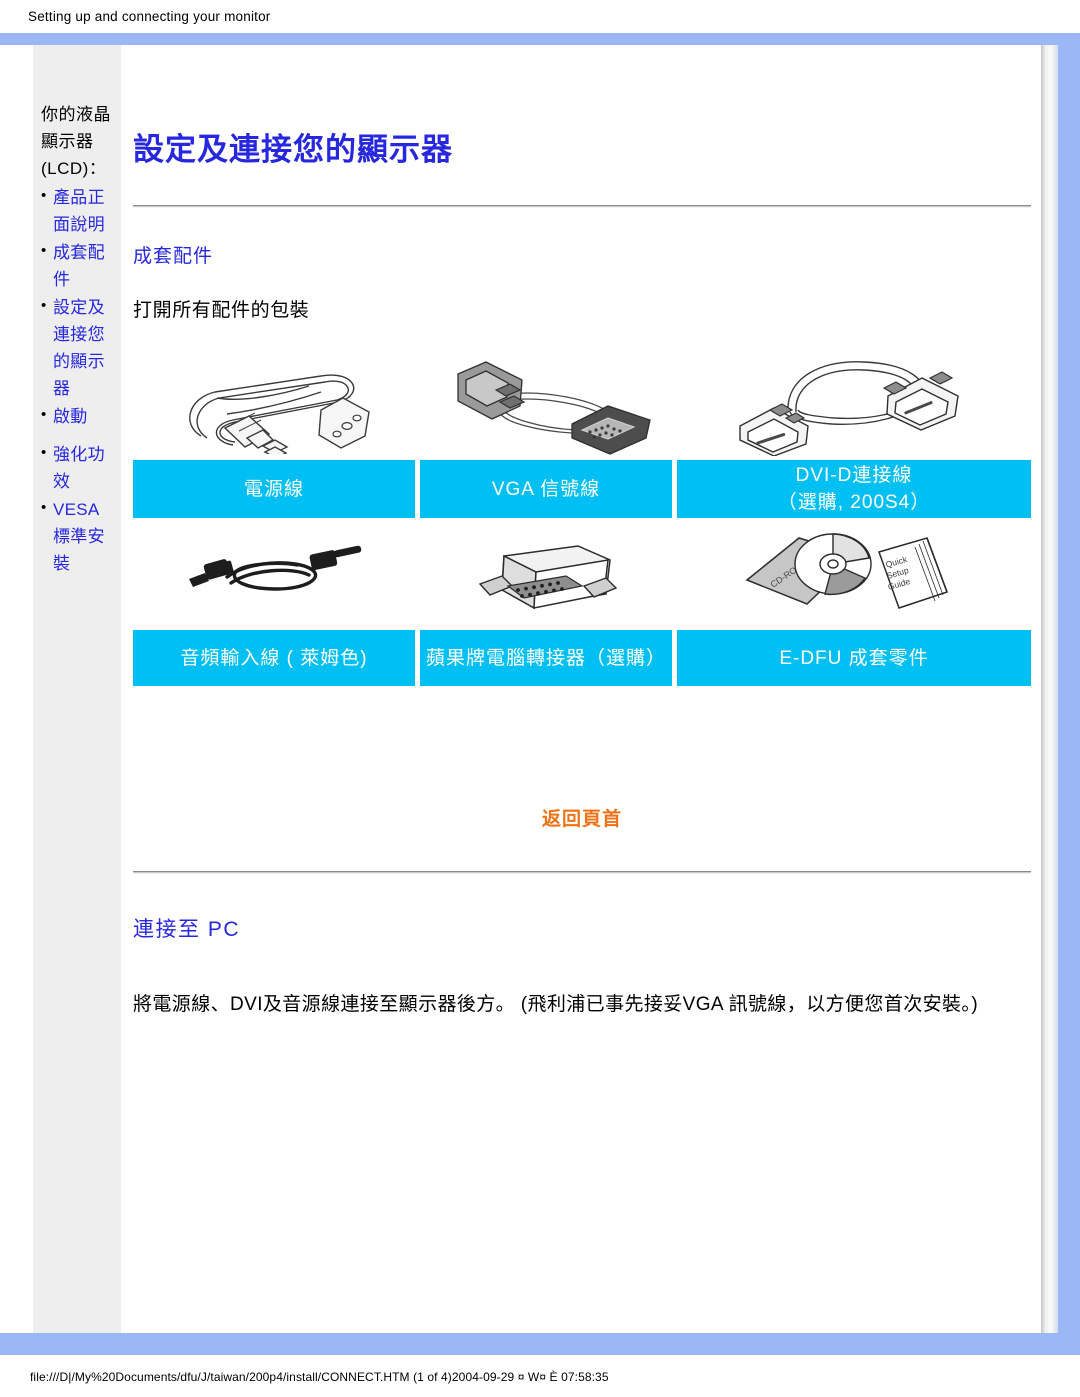 The width and height of the screenshot is (1080, 1397). I want to click on accessory-label-mac-adapter: 蘋果牌電腦轉接器（選購）, so click(548, 658).